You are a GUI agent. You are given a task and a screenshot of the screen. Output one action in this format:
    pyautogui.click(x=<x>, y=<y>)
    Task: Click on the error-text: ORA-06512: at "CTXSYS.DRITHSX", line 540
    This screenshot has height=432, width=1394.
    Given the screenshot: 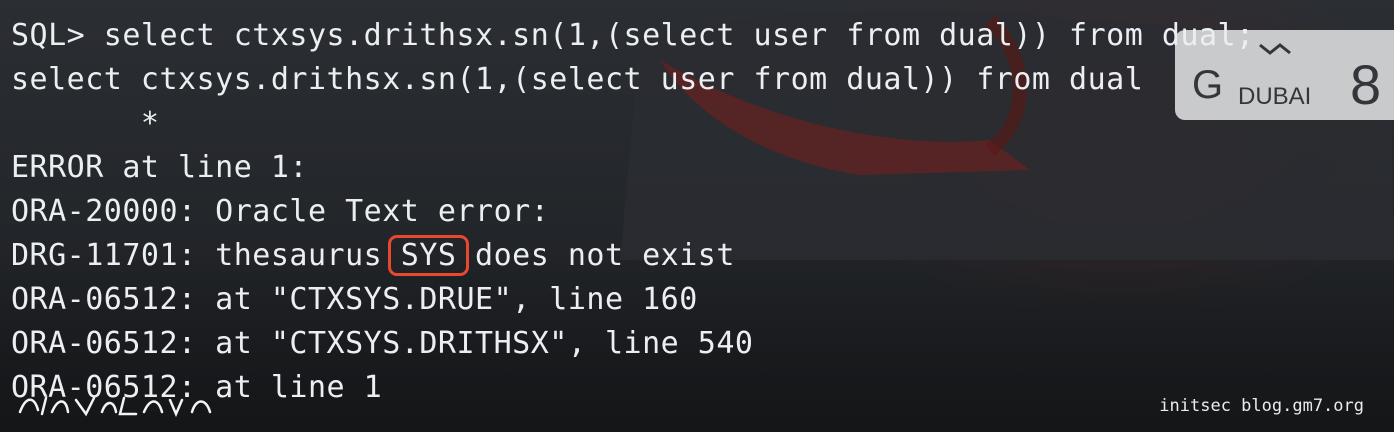 What is the action you would take?
    pyautogui.click(x=382, y=343)
    